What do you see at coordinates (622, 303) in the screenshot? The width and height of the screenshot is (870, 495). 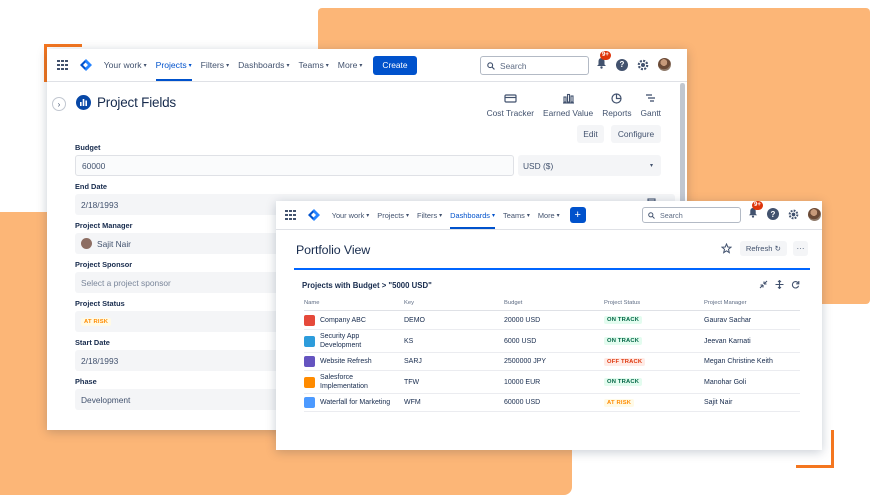 I see `column-header-status: Project Status` at bounding box center [622, 303].